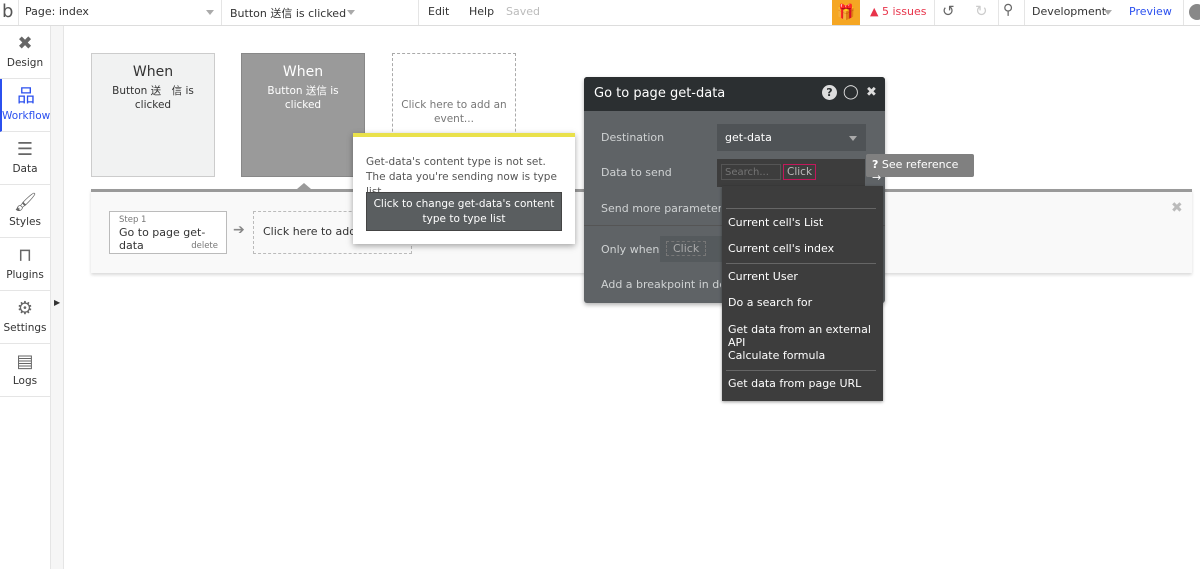 The height and width of the screenshot is (569, 1200). I want to click on issues-button: ▲ 5 issues, so click(898, 11).